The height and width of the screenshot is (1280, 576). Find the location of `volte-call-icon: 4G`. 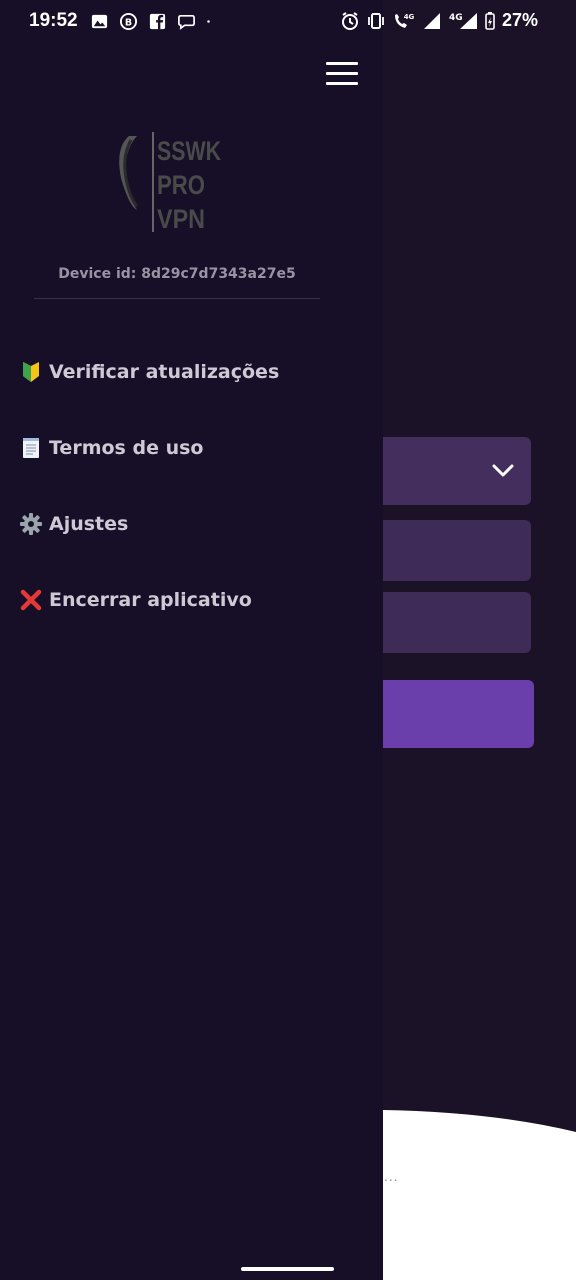

volte-call-icon: 4G is located at coordinates (404, 20).